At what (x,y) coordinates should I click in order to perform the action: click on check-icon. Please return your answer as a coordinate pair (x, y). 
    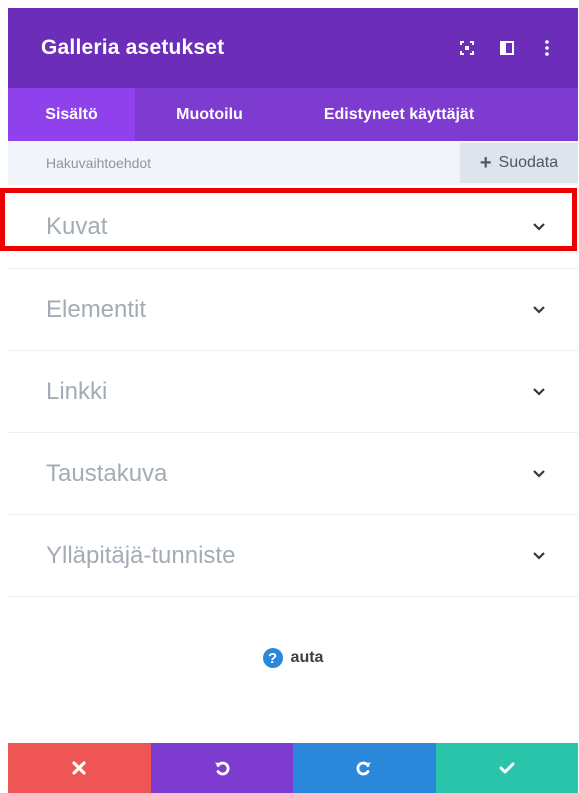
    Looking at the image, I should click on (507, 768).